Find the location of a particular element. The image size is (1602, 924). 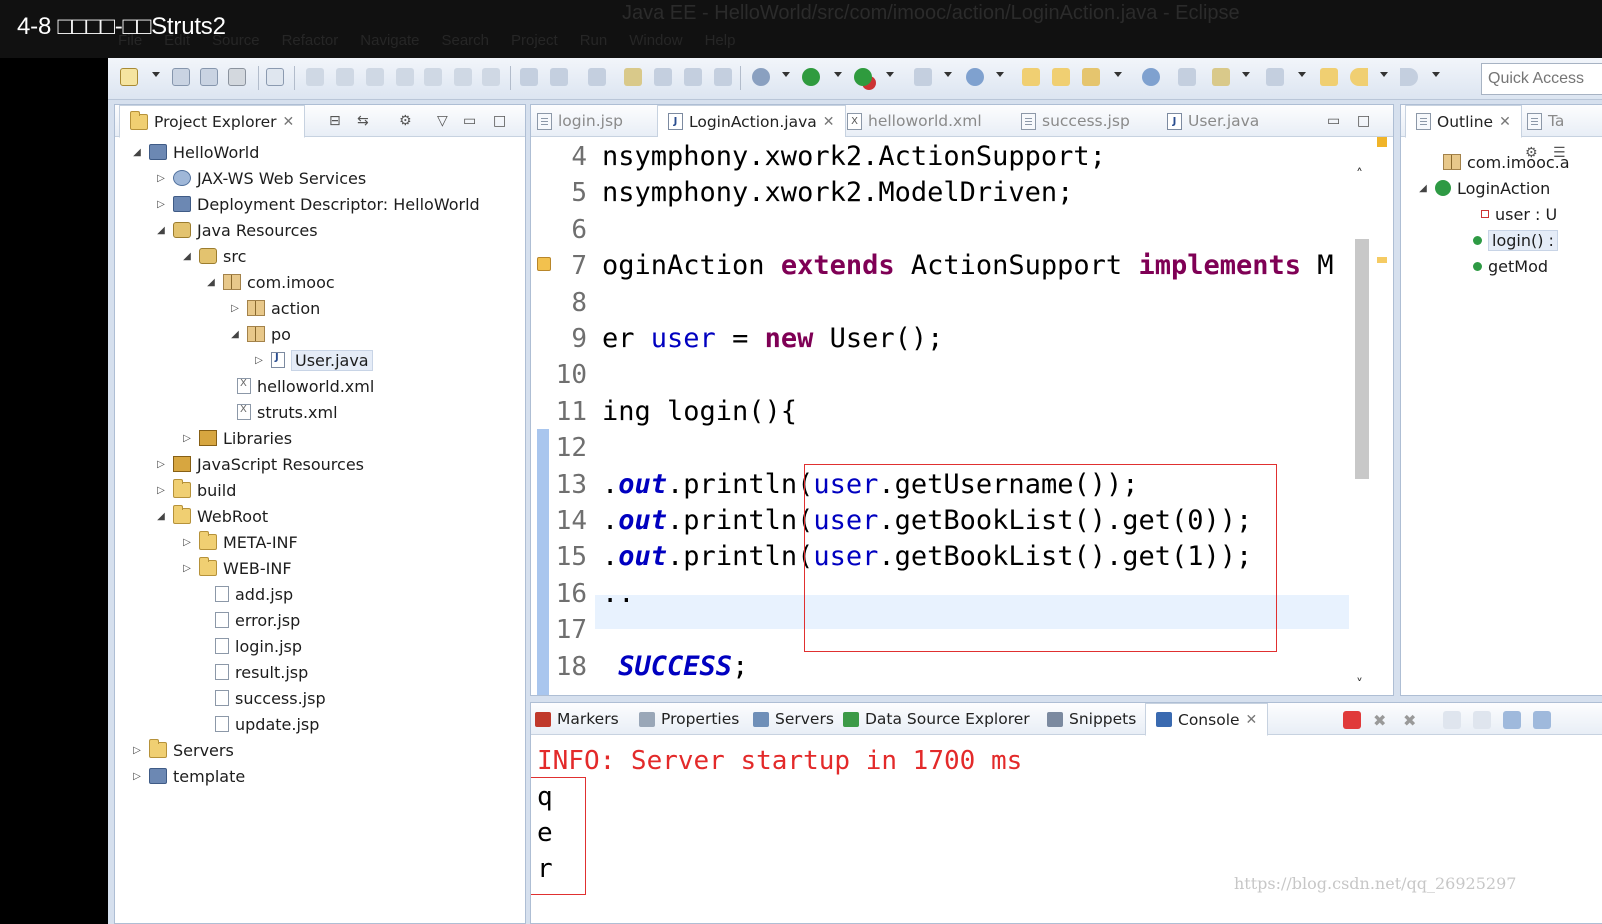

menu-item-search: Search is located at coordinates (465, 43).